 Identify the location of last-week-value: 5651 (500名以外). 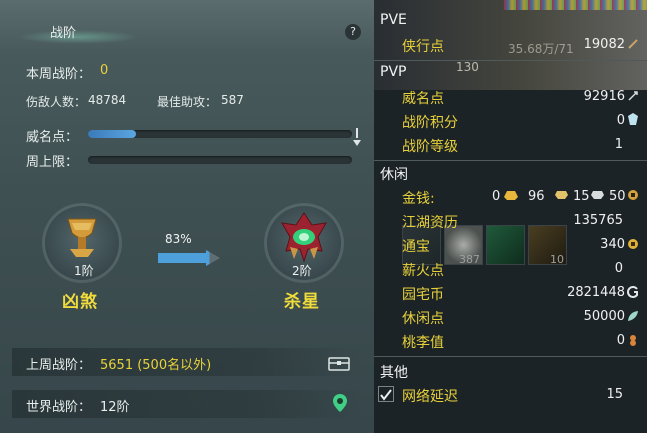
(156, 365).